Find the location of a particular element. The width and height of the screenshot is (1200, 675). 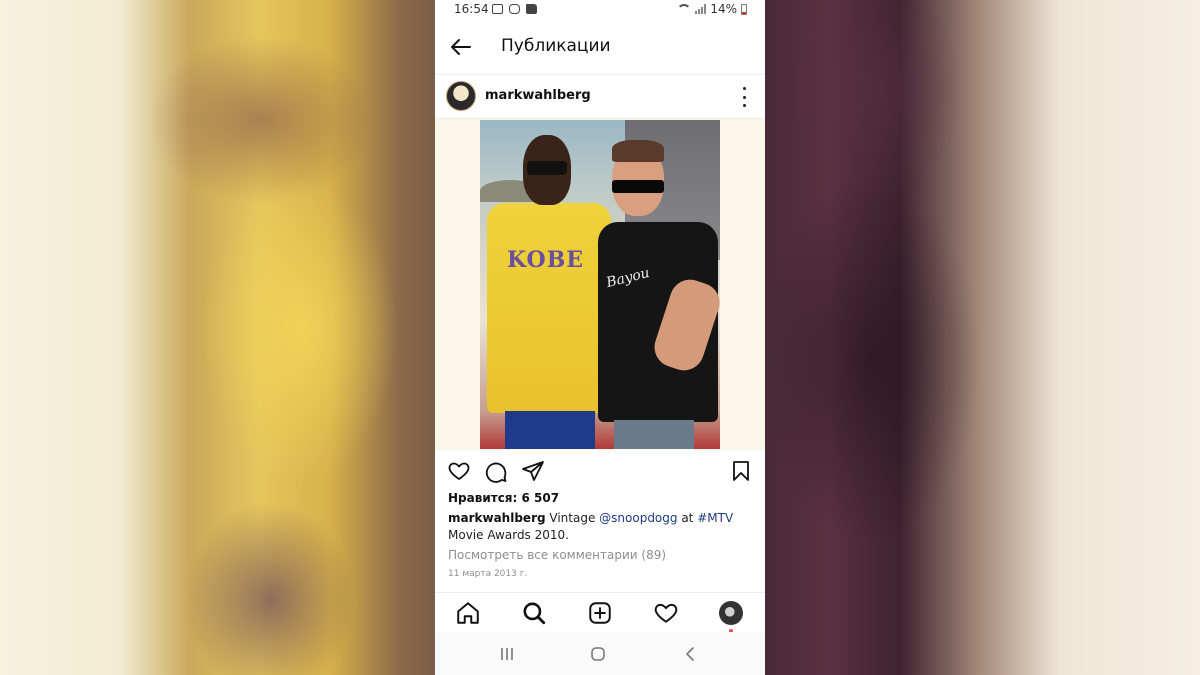

back-button-icon is located at coordinates (691, 654).